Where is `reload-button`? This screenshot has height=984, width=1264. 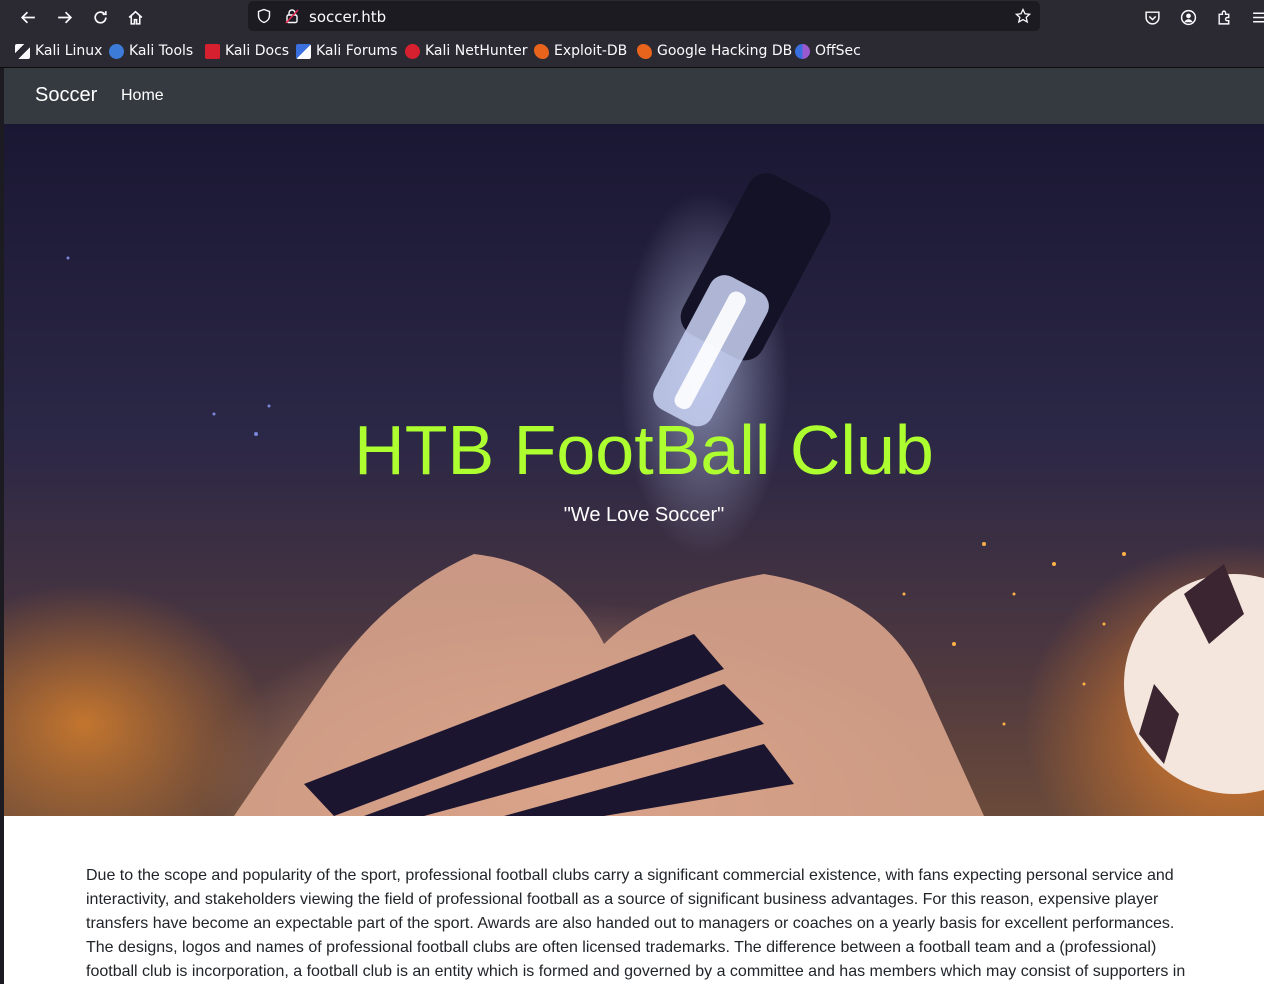
reload-button is located at coordinates (100, 17).